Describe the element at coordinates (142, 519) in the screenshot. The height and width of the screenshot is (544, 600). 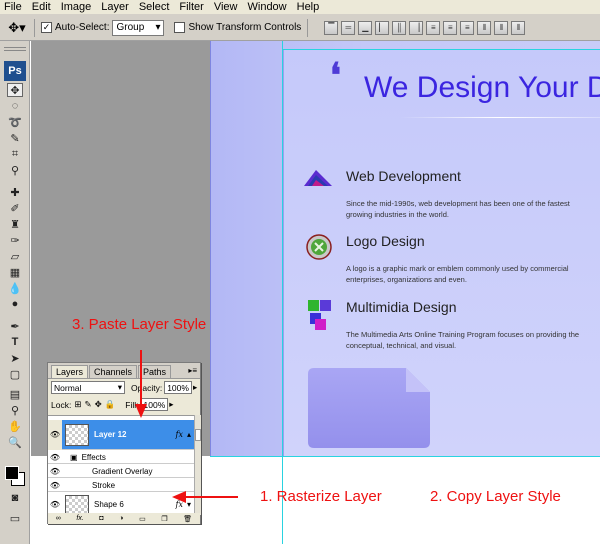
I see `new-group-icon: ▭` at that location.